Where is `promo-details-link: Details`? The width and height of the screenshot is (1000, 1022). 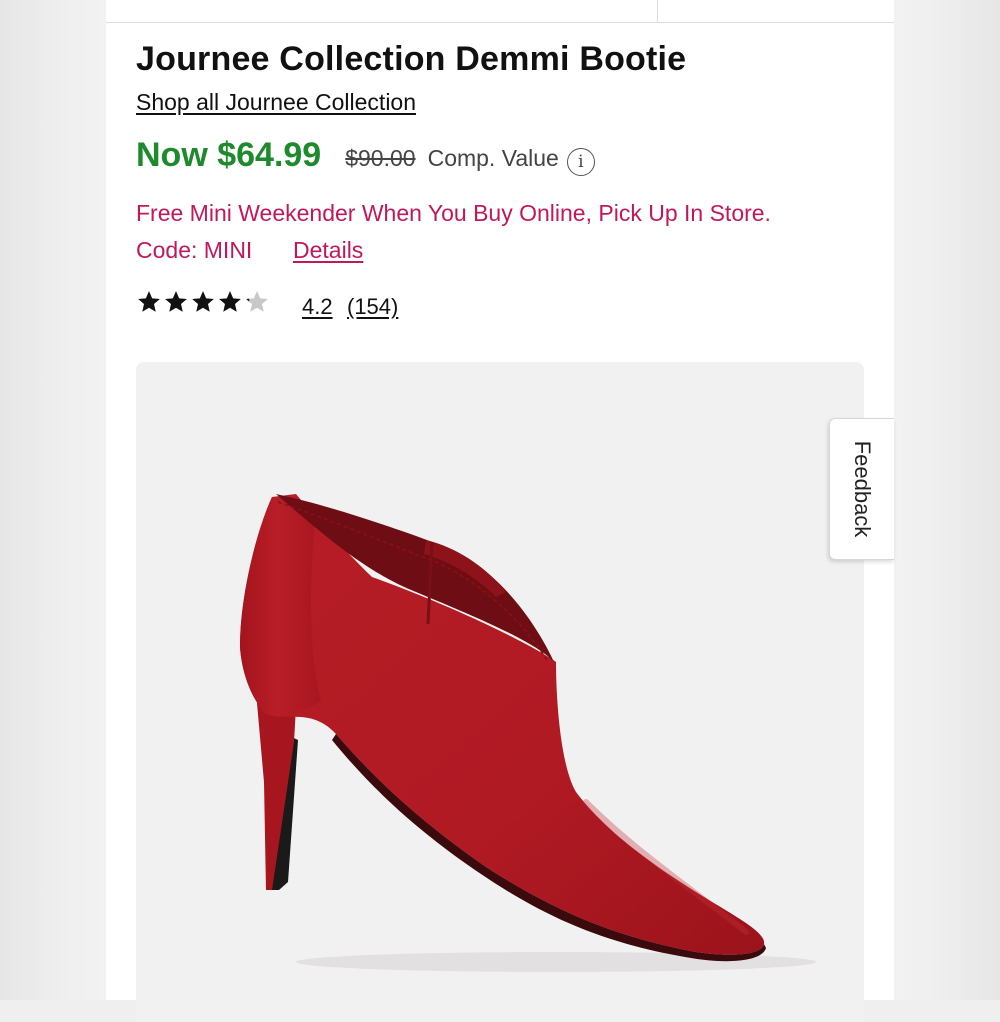 promo-details-link: Details is located at coordinates (328, 250).